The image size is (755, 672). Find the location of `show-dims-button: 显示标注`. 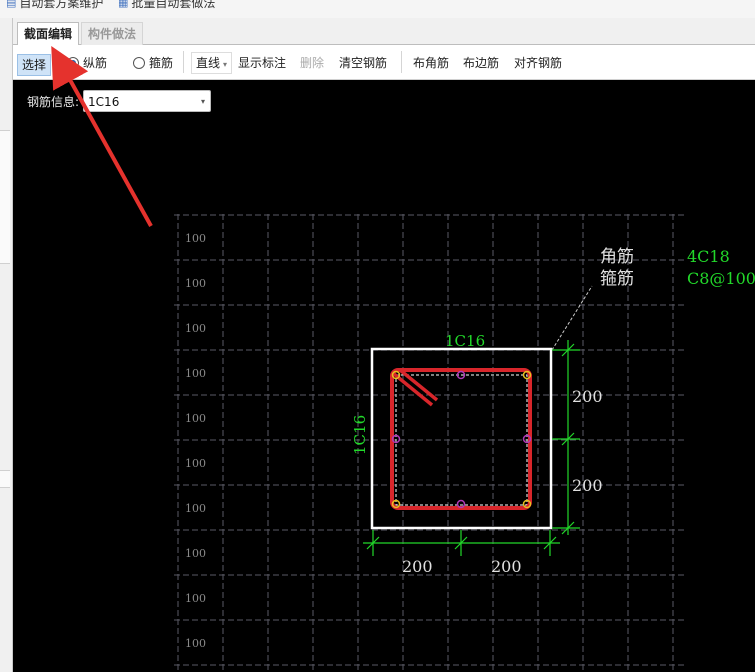

show-dims-button: 显示标注 is located at coordinates (262, 63).